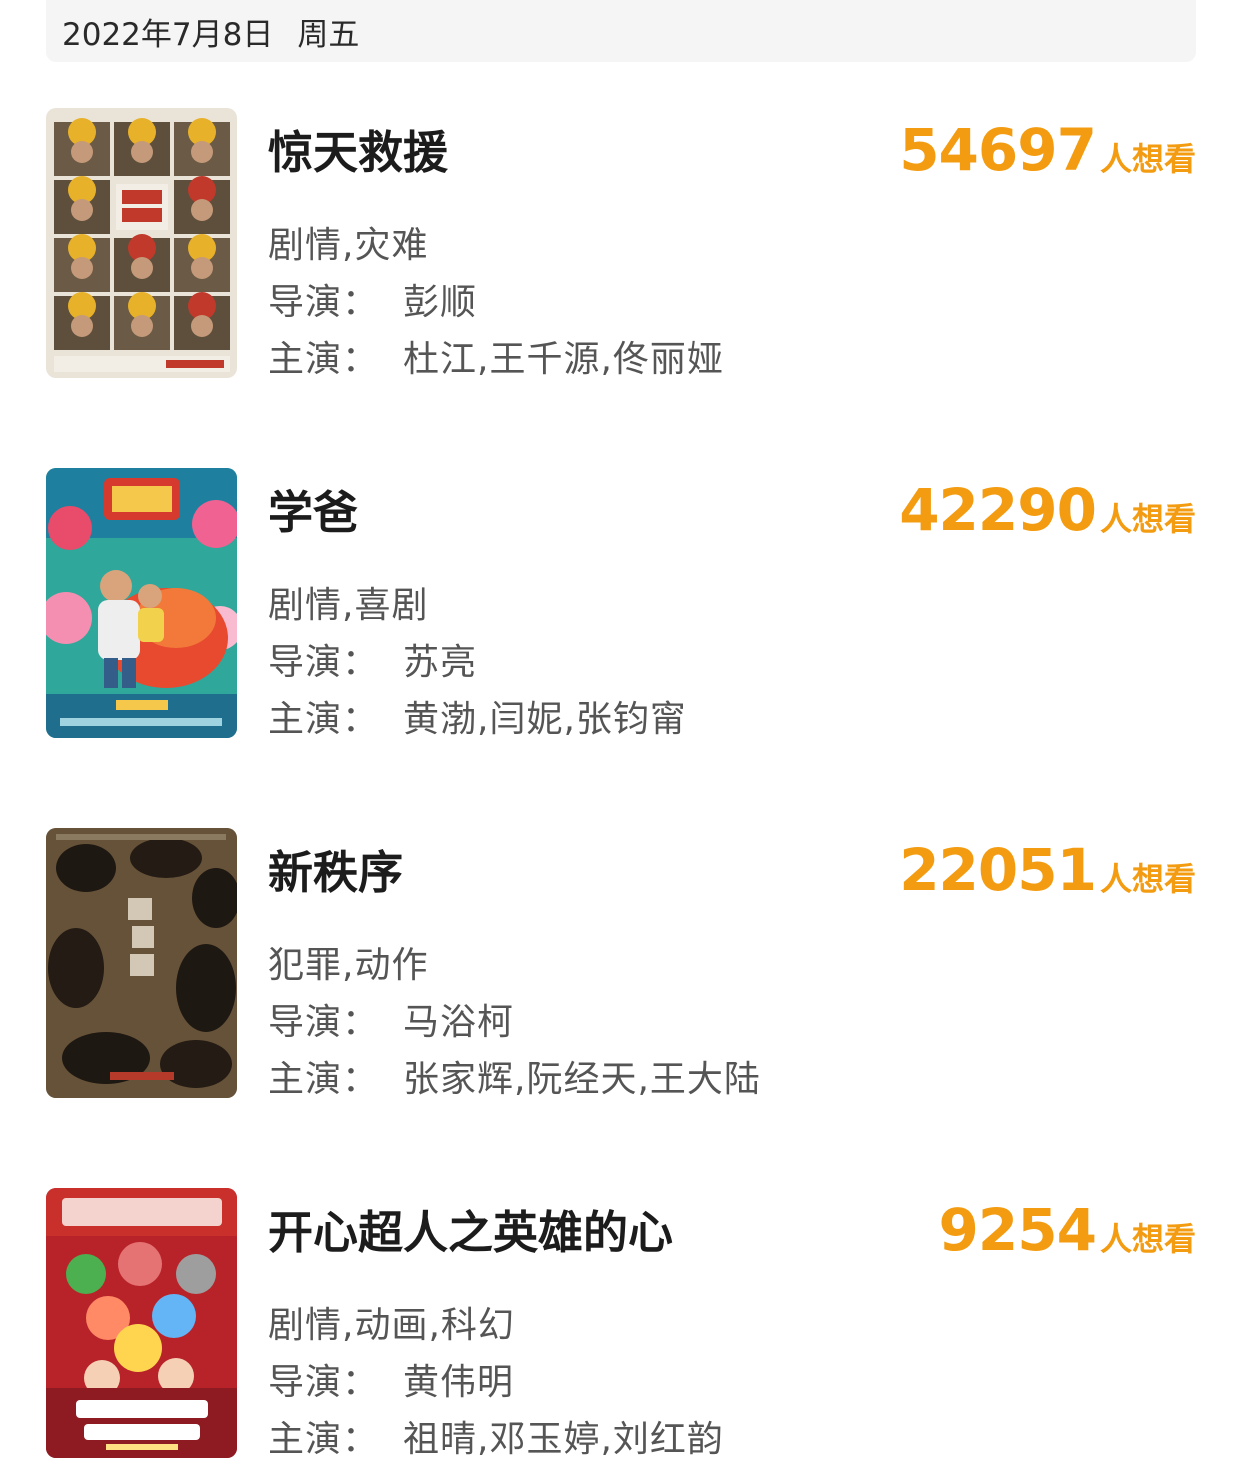  I want to click on movie-director: 导演： 黄伟明, so click(391, 1379).